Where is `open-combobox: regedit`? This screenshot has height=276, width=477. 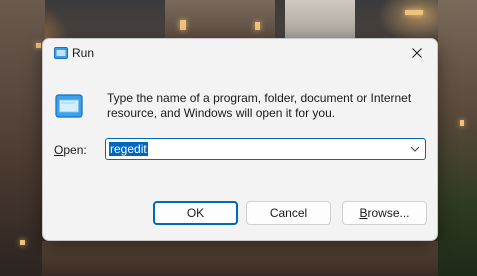 open-combobox: regedit is located at coordinates (265, 149).